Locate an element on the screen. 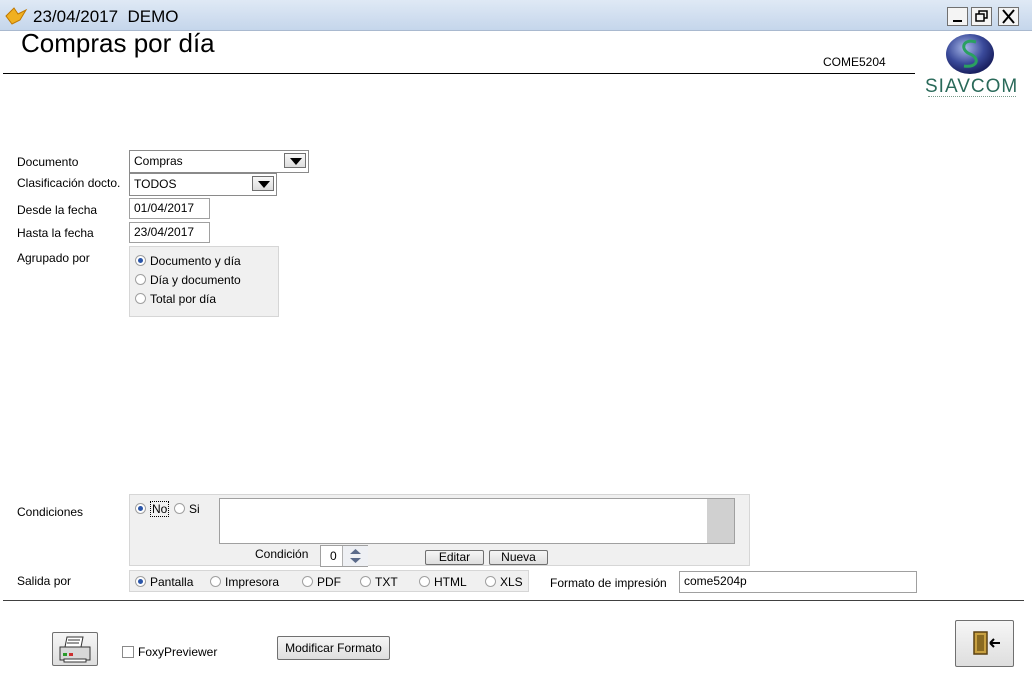 This screenshot has height=689, width=1032. condiciones-no-label: No is located at coordinates (160, 509).